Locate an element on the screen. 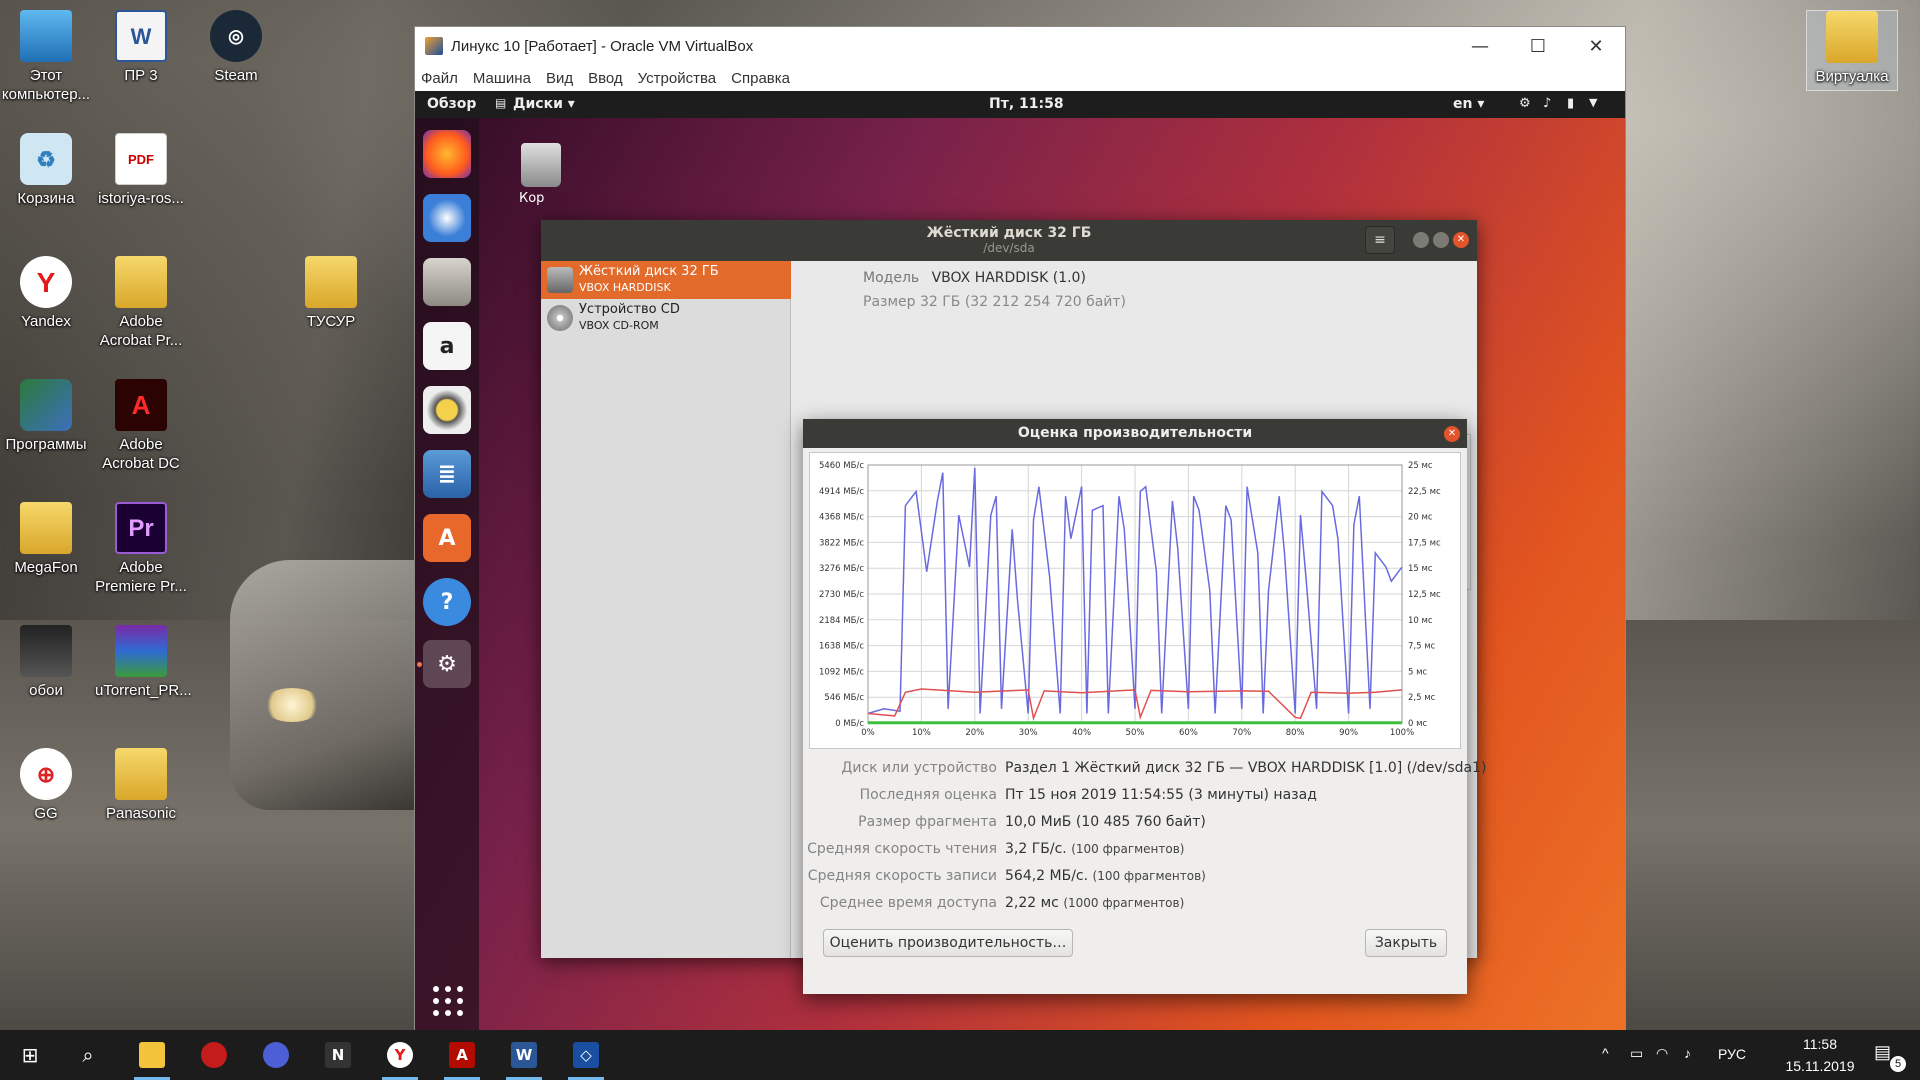  files-icon is located at coordinates (447, 282).